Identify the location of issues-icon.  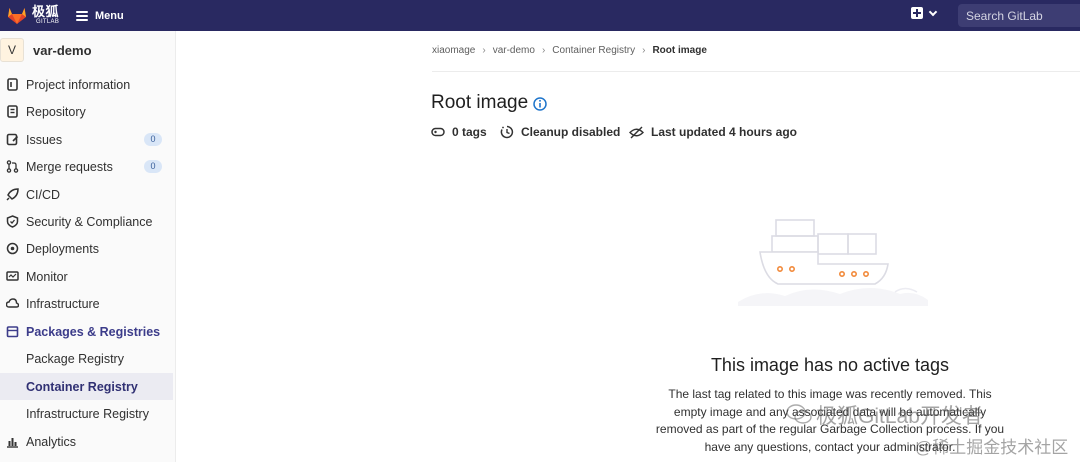
(12, 139).